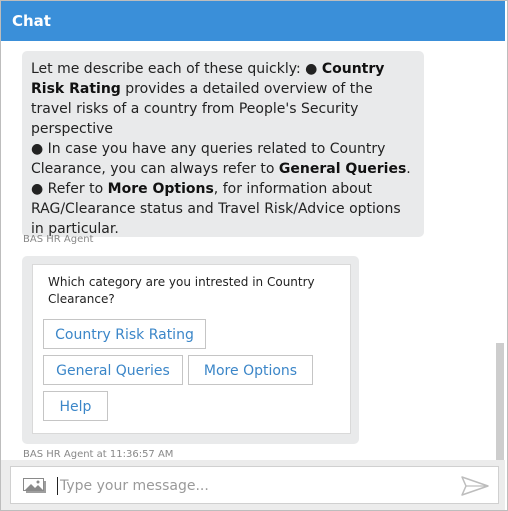 The height and width of the screenshot is (511, 508). Describe the element at coordinates (98, 454) in the screenshot. I see `sender-timestamp-label: BAS HR Agent at 11:36:57 AM` at that location.